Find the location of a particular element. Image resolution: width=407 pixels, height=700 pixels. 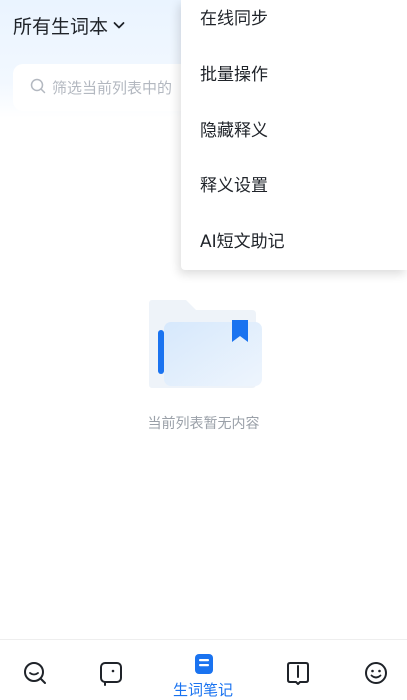

menu-item-sync: 在线同步 is located at coordinates (234, 19).